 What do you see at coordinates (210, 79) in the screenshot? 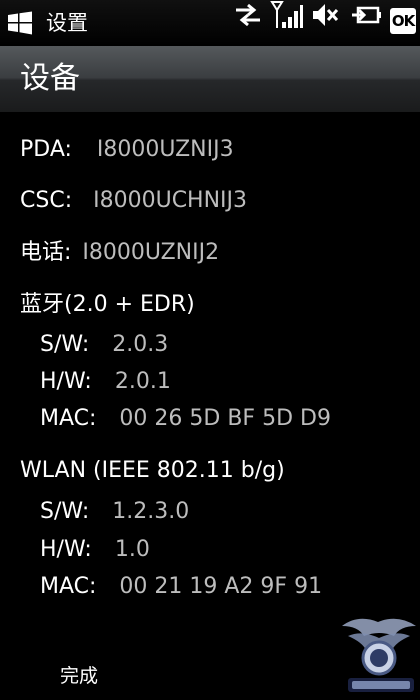
I see `page-header: 设备` at bounding box center [210, 79].